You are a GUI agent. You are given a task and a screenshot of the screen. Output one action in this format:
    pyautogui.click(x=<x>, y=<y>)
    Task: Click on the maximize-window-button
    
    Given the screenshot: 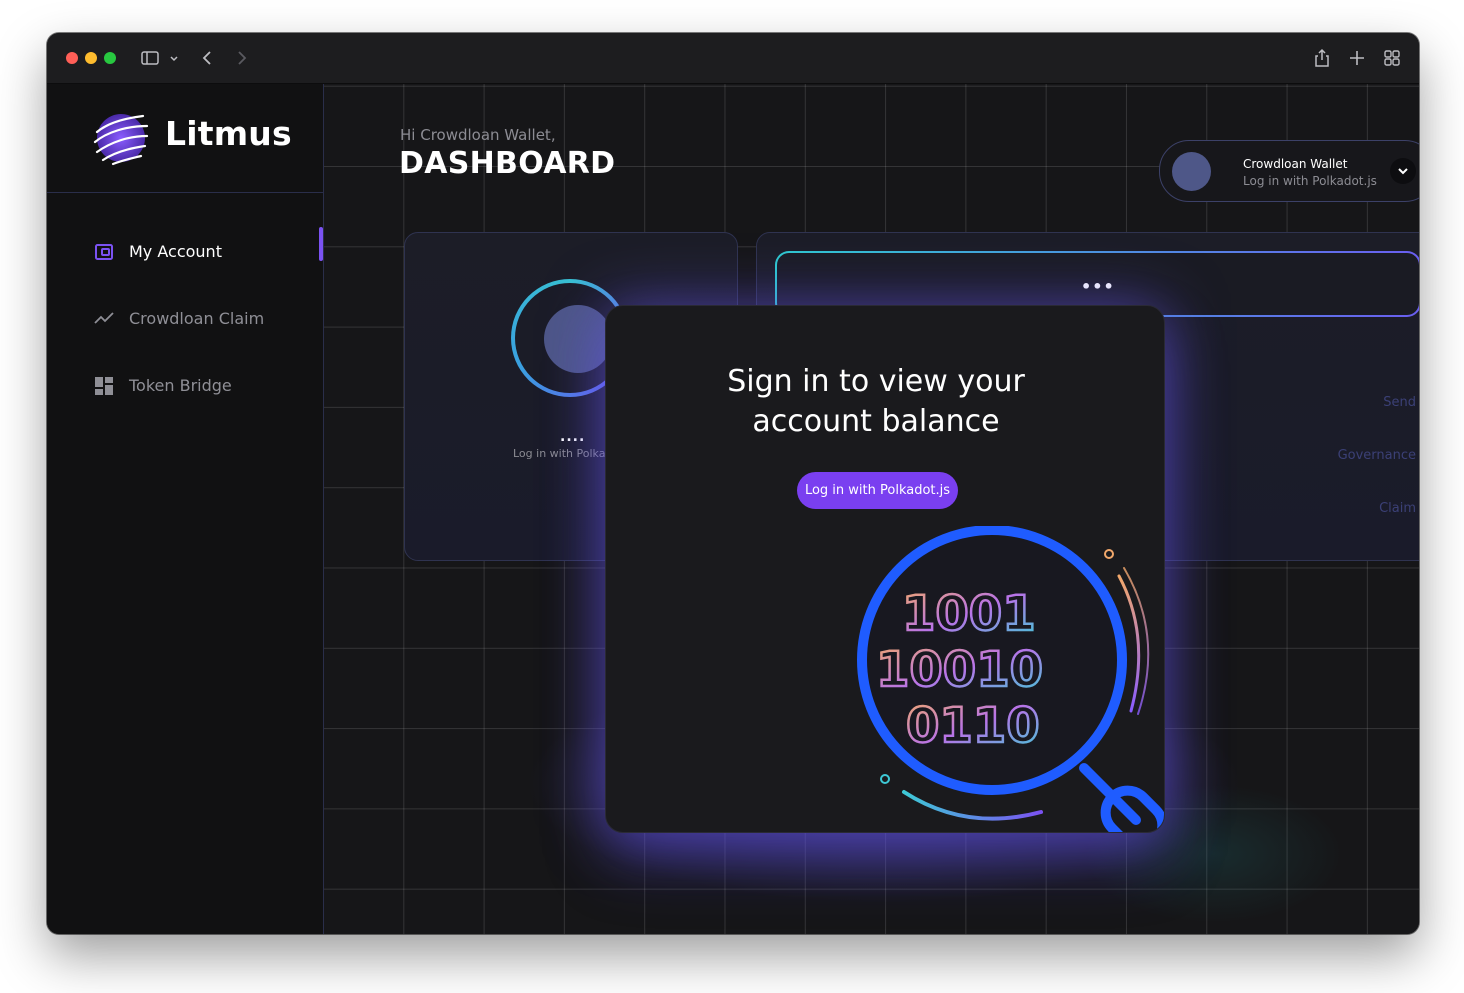 What is the action you would take?
    pyautogui.click(x=110, y=58)
    